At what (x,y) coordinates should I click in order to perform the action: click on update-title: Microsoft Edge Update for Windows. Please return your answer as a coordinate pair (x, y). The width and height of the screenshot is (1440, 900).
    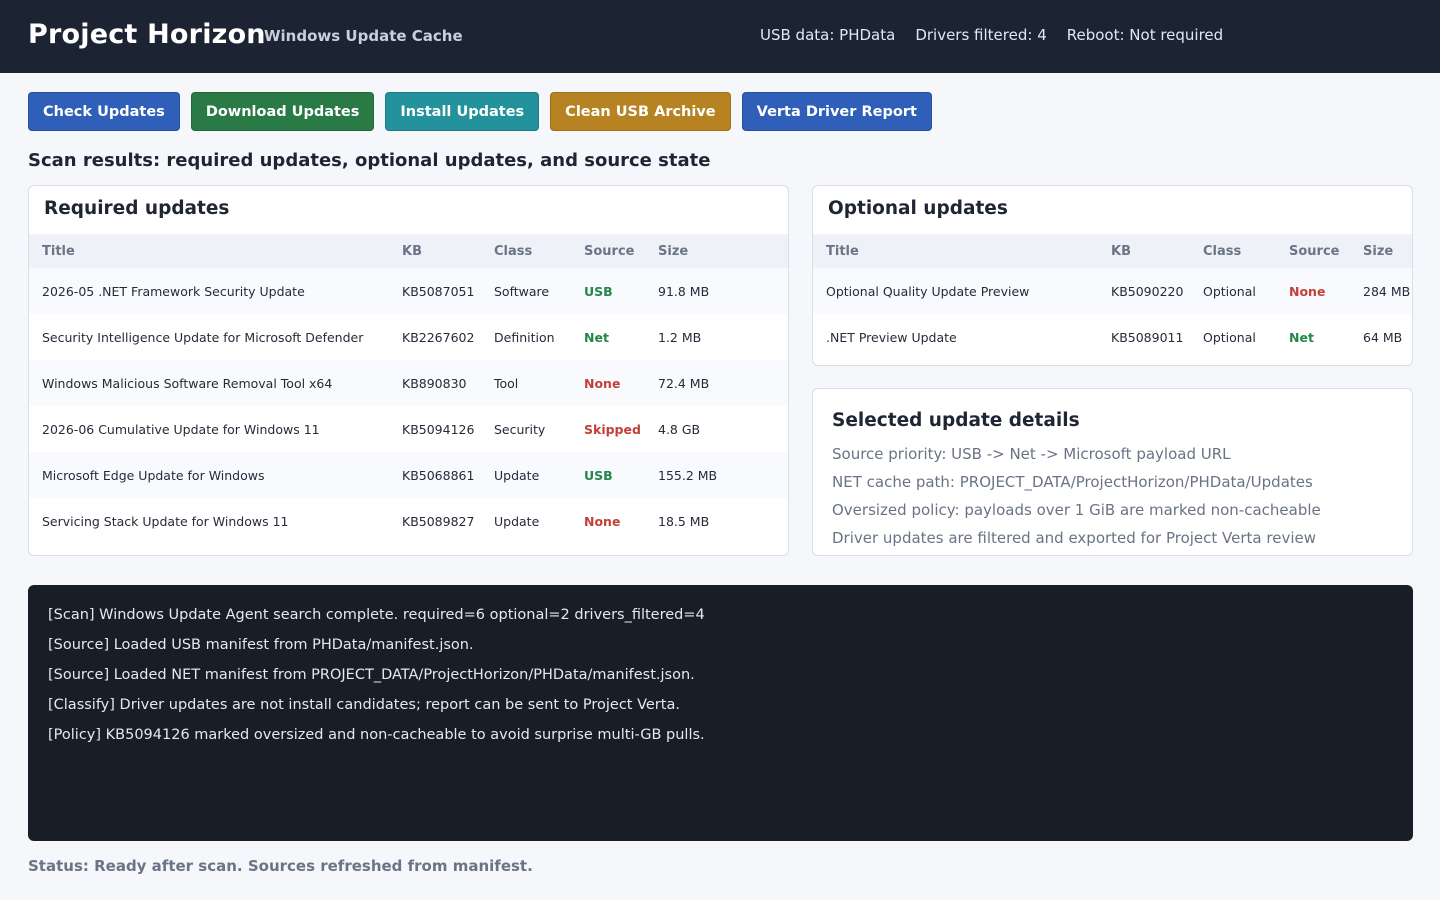
    Looking at the image, I should click on (153, 475).